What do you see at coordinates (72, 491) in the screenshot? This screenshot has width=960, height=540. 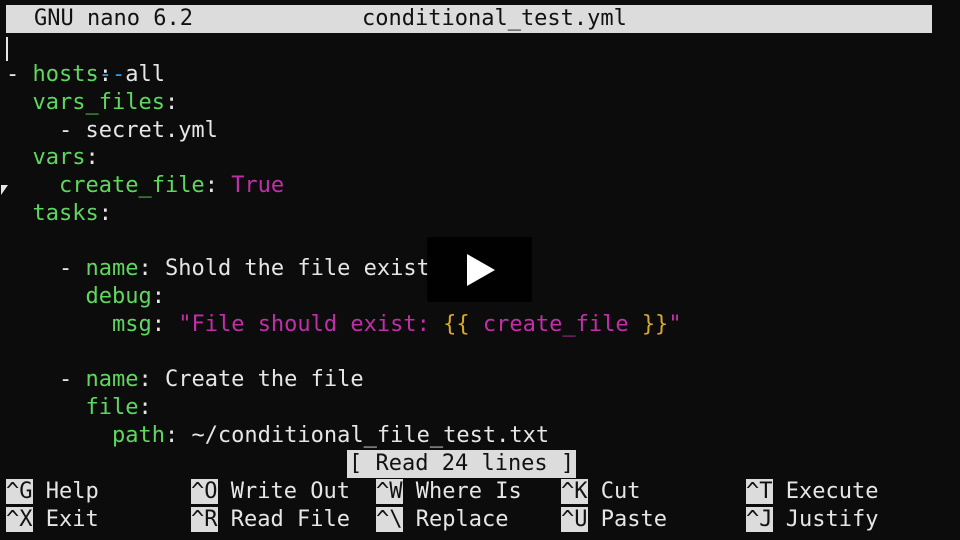 I see `shortcut-label: Help` at bounding box center [72, 491].